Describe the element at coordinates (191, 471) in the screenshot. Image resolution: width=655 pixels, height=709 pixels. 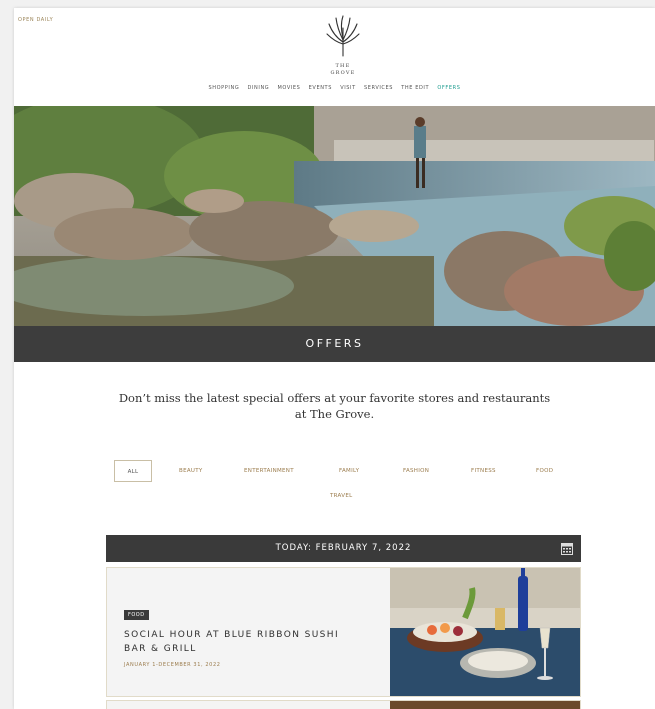
I see `filter-beauty: BEAUTY` at that location.